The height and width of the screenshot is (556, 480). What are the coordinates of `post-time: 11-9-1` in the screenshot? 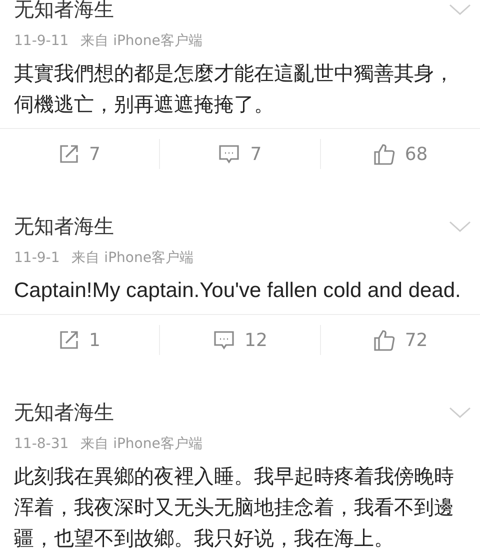 It's located at (37, 258).